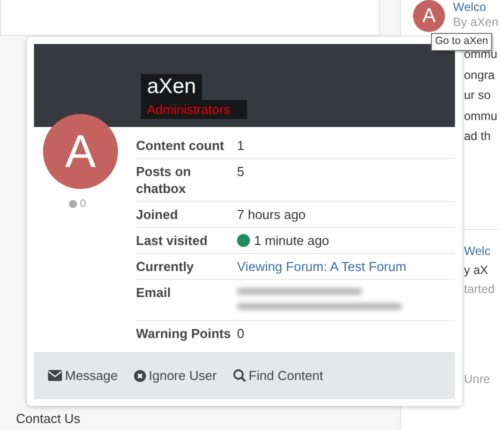  I want to click on field-value: 1 minute ago, so click(292, 240).